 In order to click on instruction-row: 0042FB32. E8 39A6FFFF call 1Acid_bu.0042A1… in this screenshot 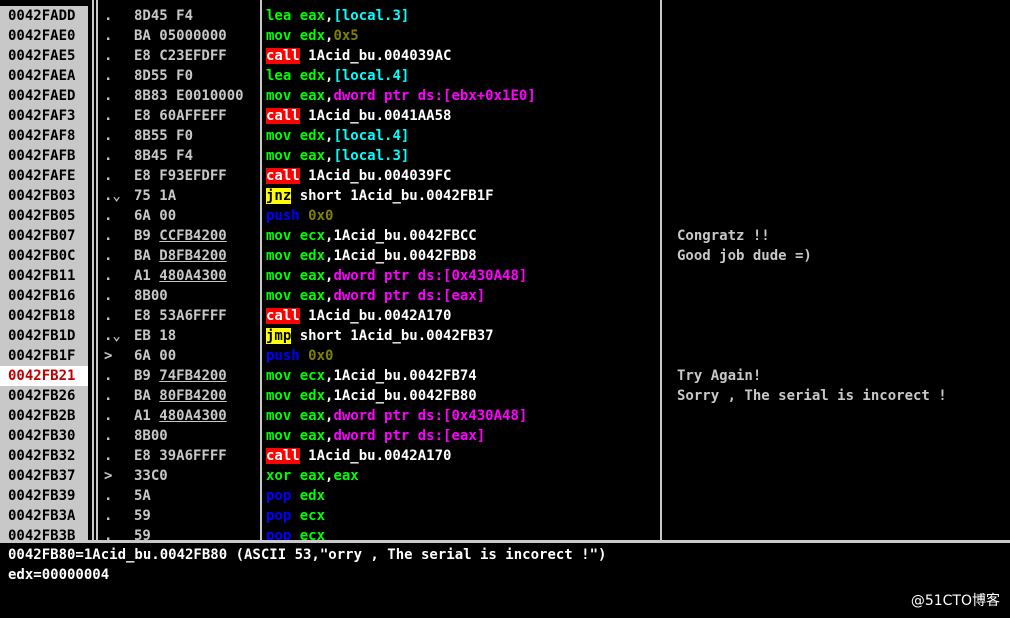, I will do `click(505, 456)`.